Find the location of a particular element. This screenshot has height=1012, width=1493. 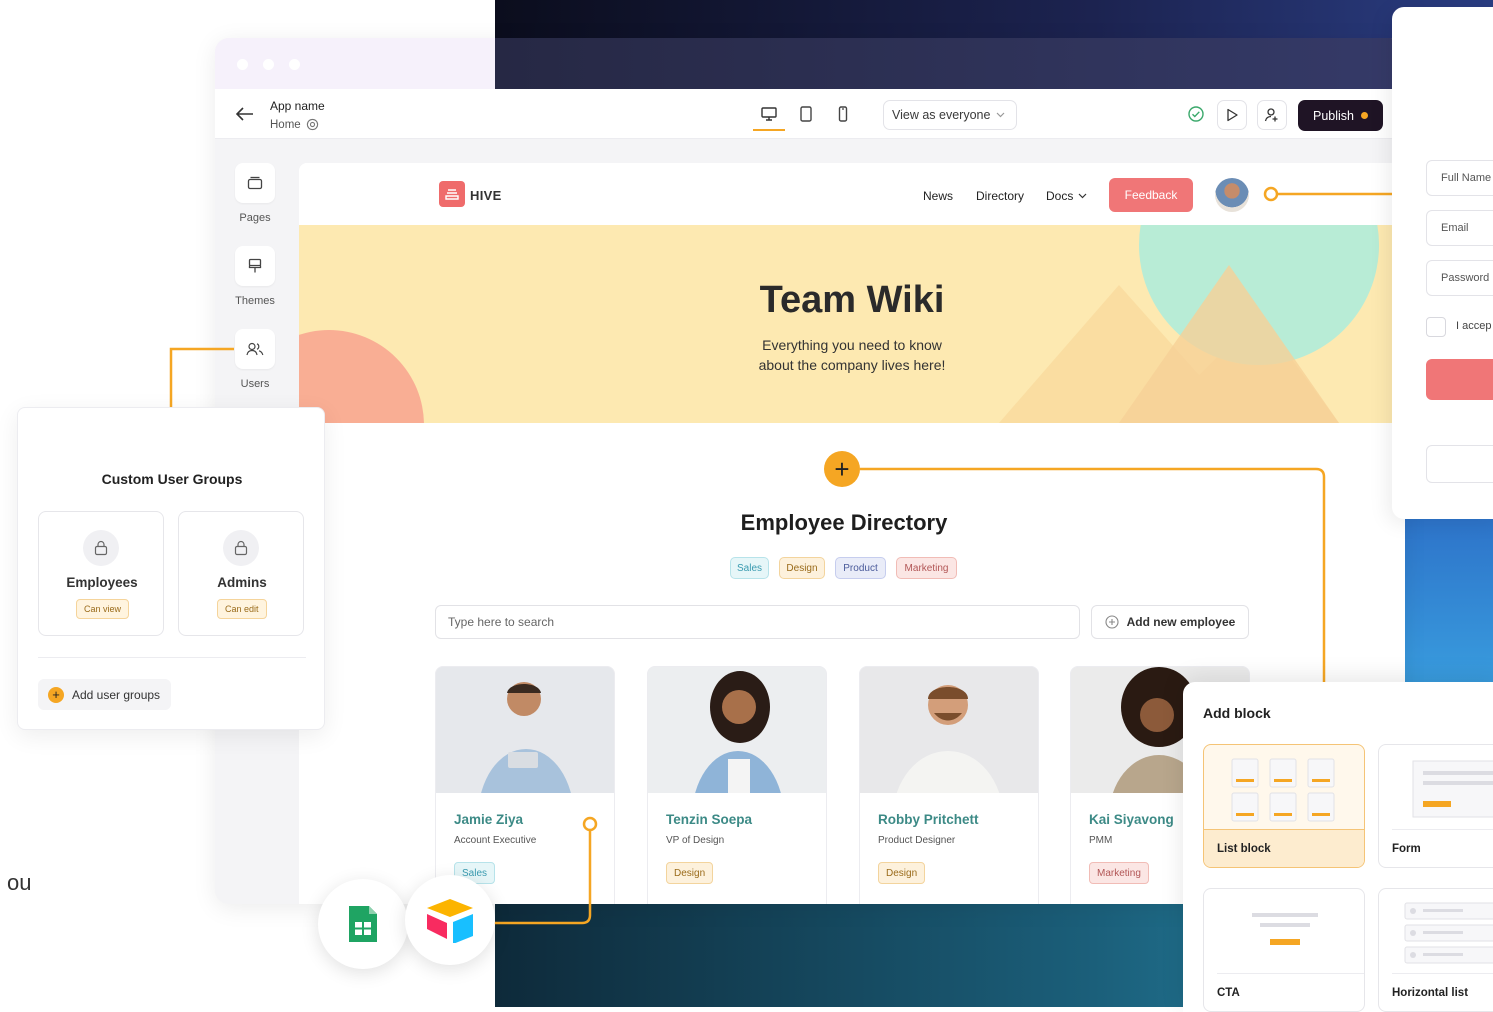

plus-circle-icon is located at coordinates (1112, 622).